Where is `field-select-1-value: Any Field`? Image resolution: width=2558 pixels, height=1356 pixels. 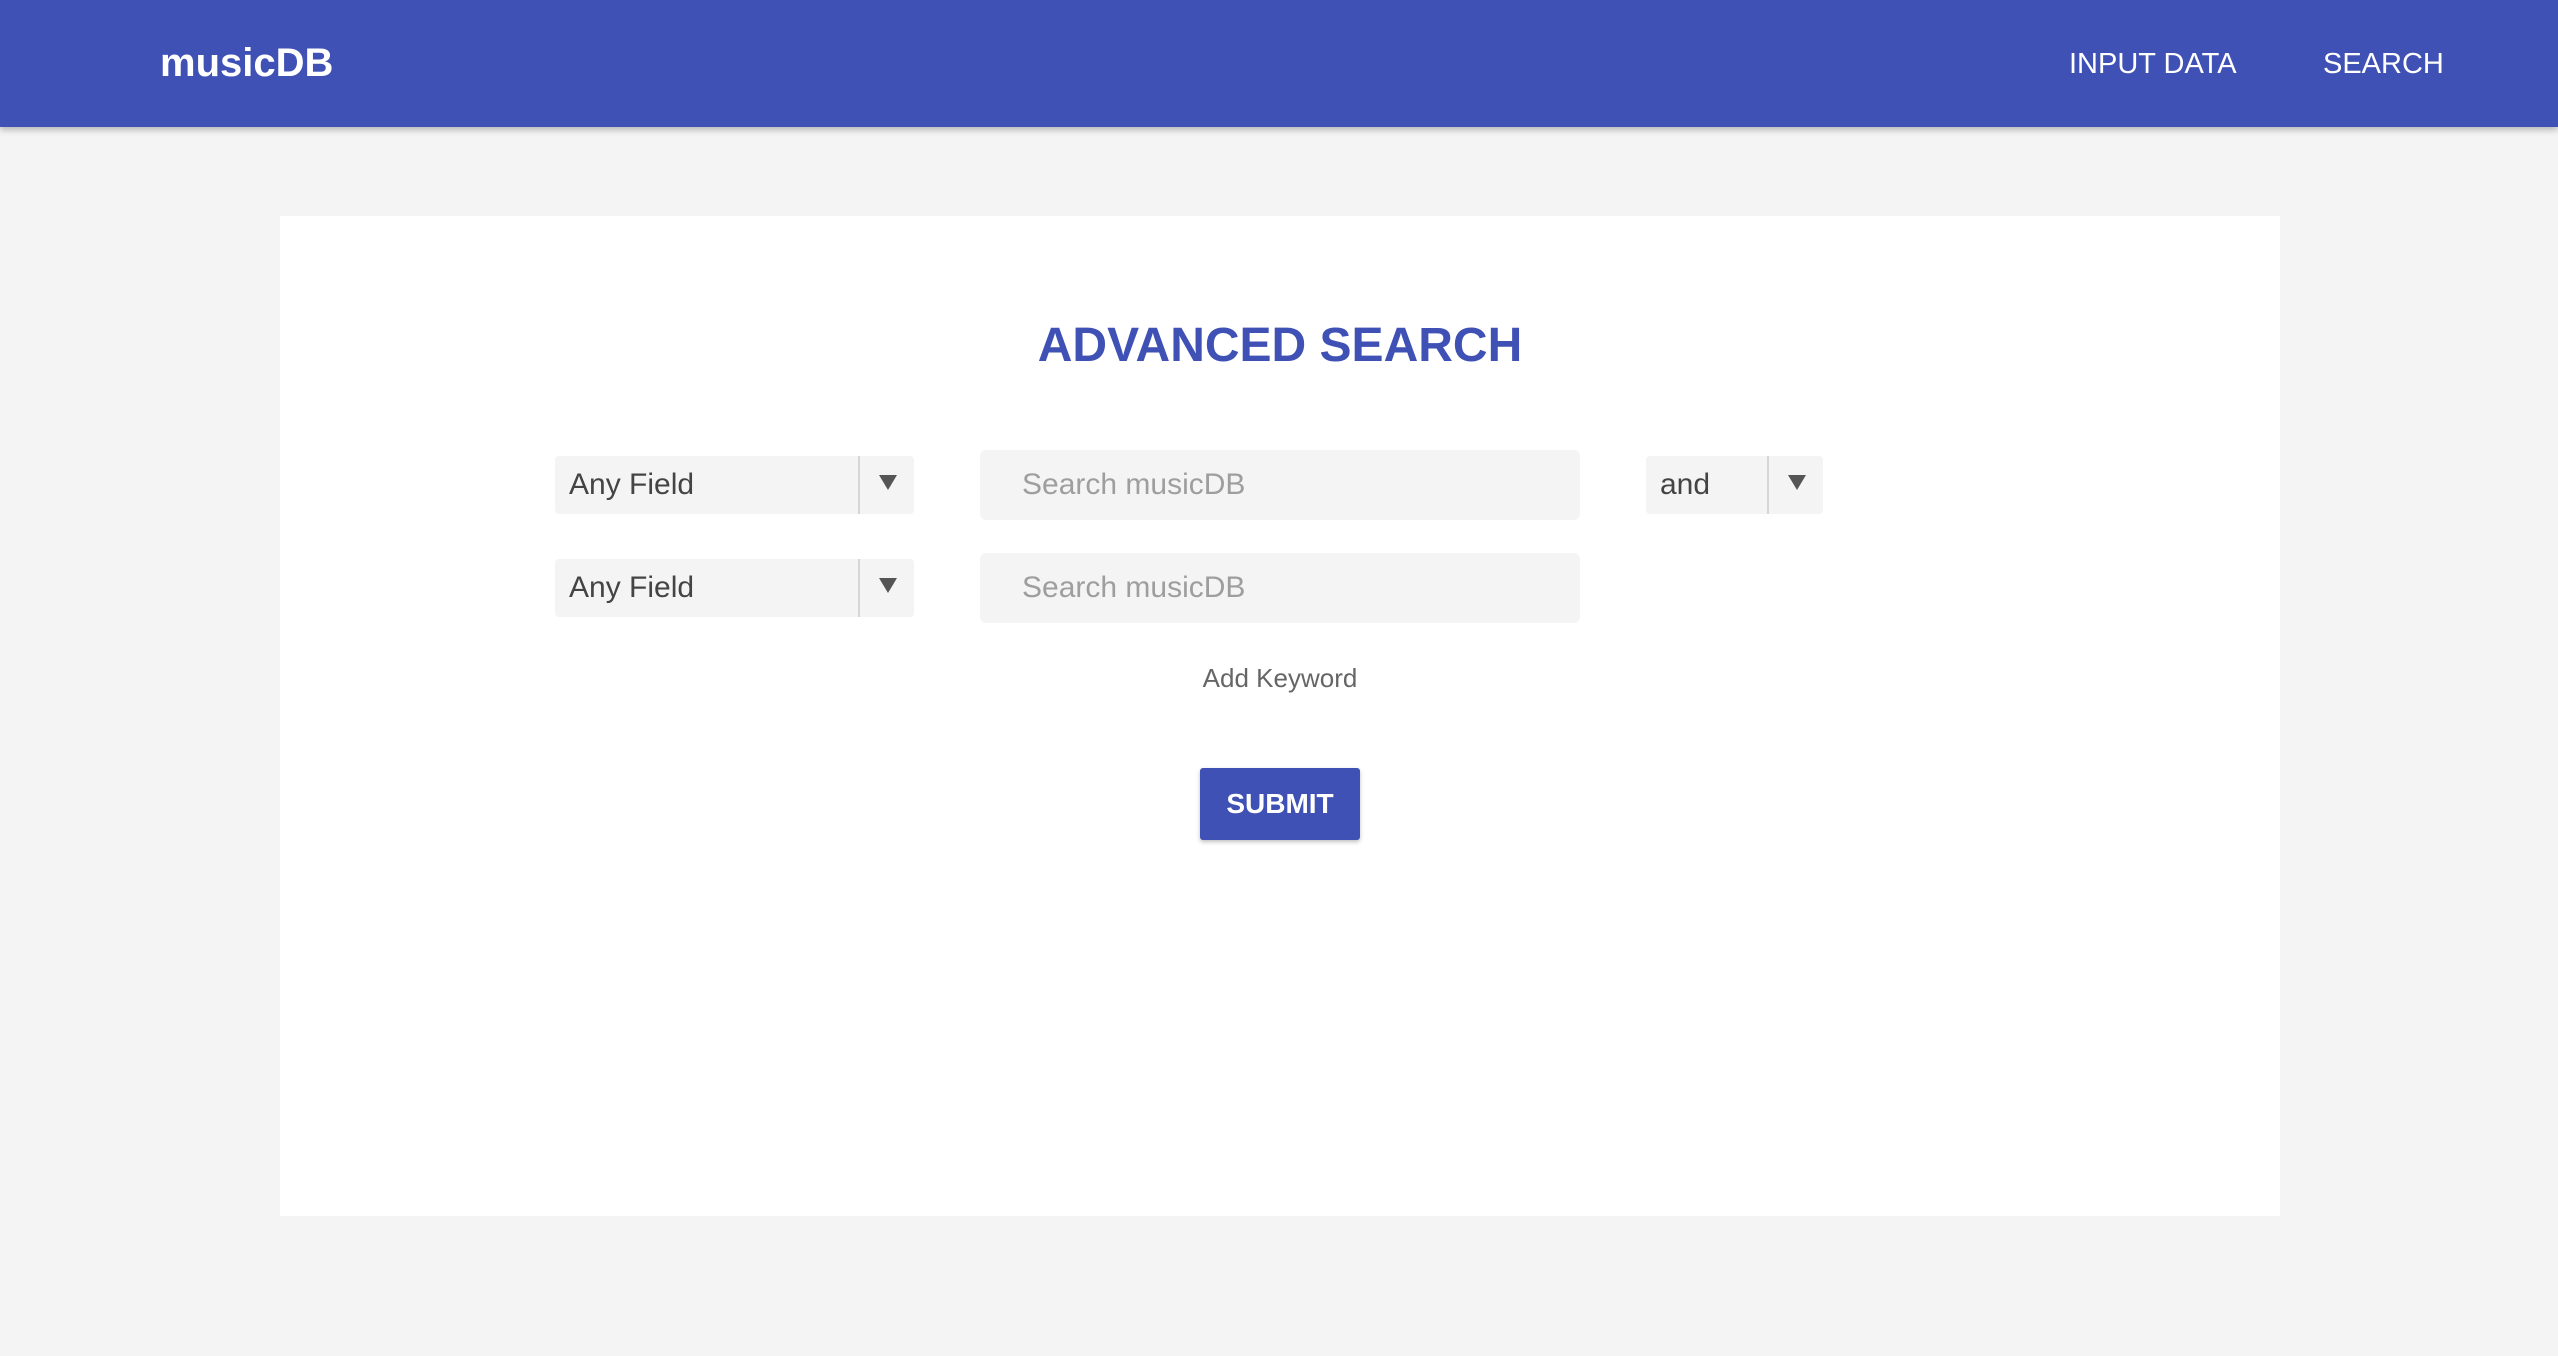
field-select-1-value: Any Field is located at coordinates (632, 484).